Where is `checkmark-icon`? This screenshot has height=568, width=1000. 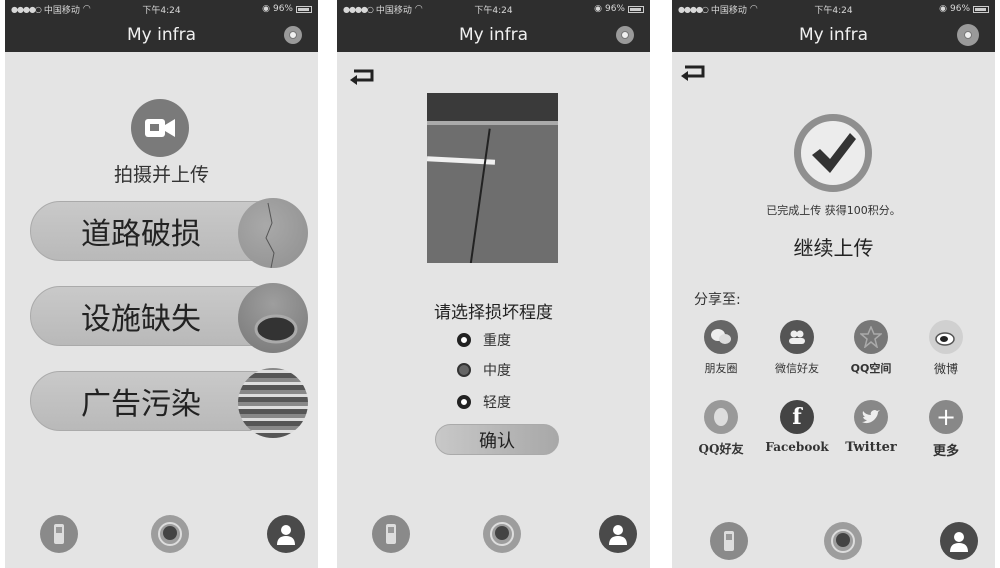
checkmark-icon is located at coordinates (834, 153).